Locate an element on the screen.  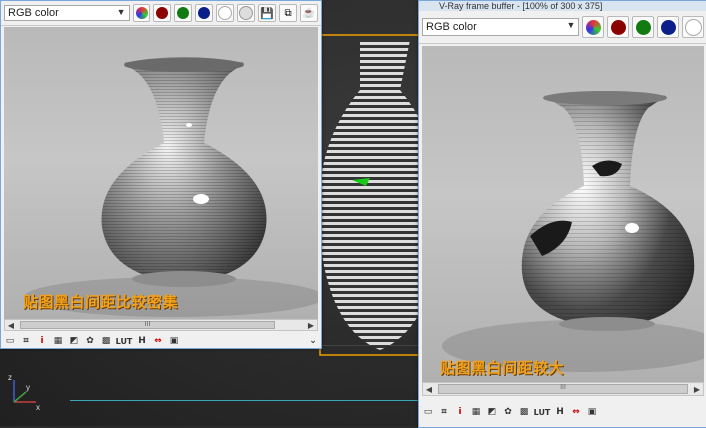
mono-icon is located at coordinates (246, 13).